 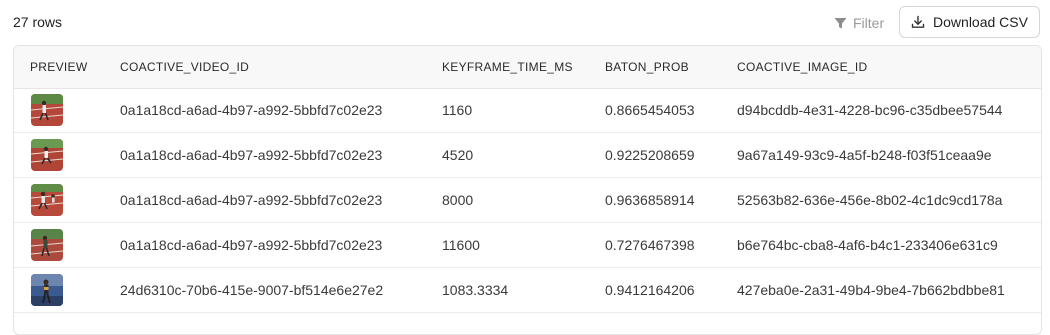 I want to click on cell-image-id: 9a67a149-93c9-4a5f-b248-f03f51ceaa9e, so click(x=864, y=155).